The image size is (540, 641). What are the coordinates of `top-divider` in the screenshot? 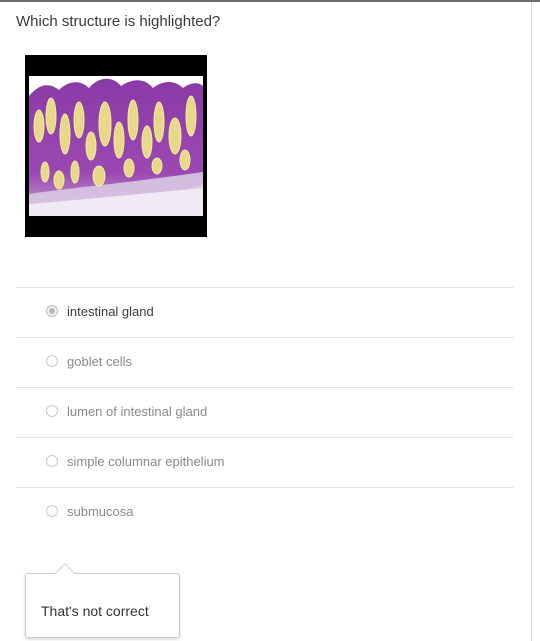 It's located at (270, 1).